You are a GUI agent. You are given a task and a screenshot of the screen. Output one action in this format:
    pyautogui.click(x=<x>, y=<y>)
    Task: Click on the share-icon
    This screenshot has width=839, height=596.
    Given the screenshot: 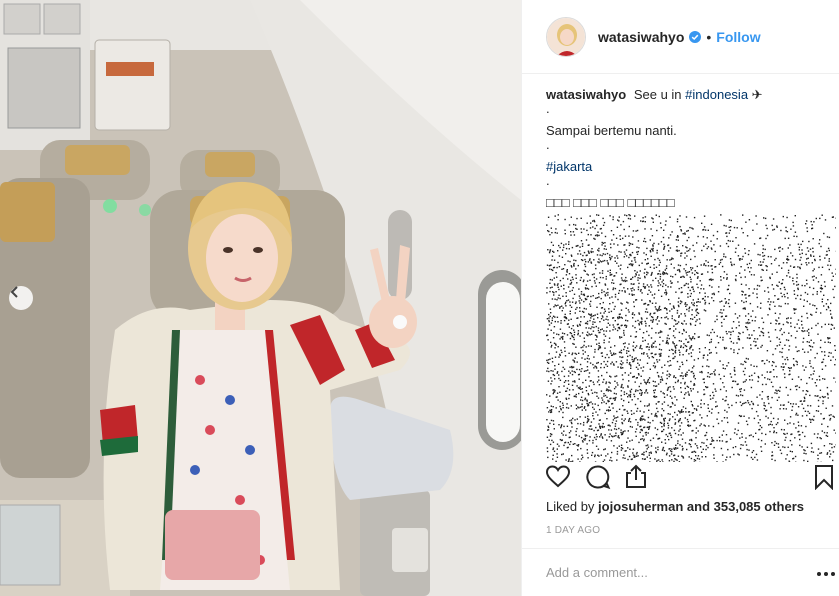 What is the action you would take?
    pyautogui.click(x=636, y=476)
    